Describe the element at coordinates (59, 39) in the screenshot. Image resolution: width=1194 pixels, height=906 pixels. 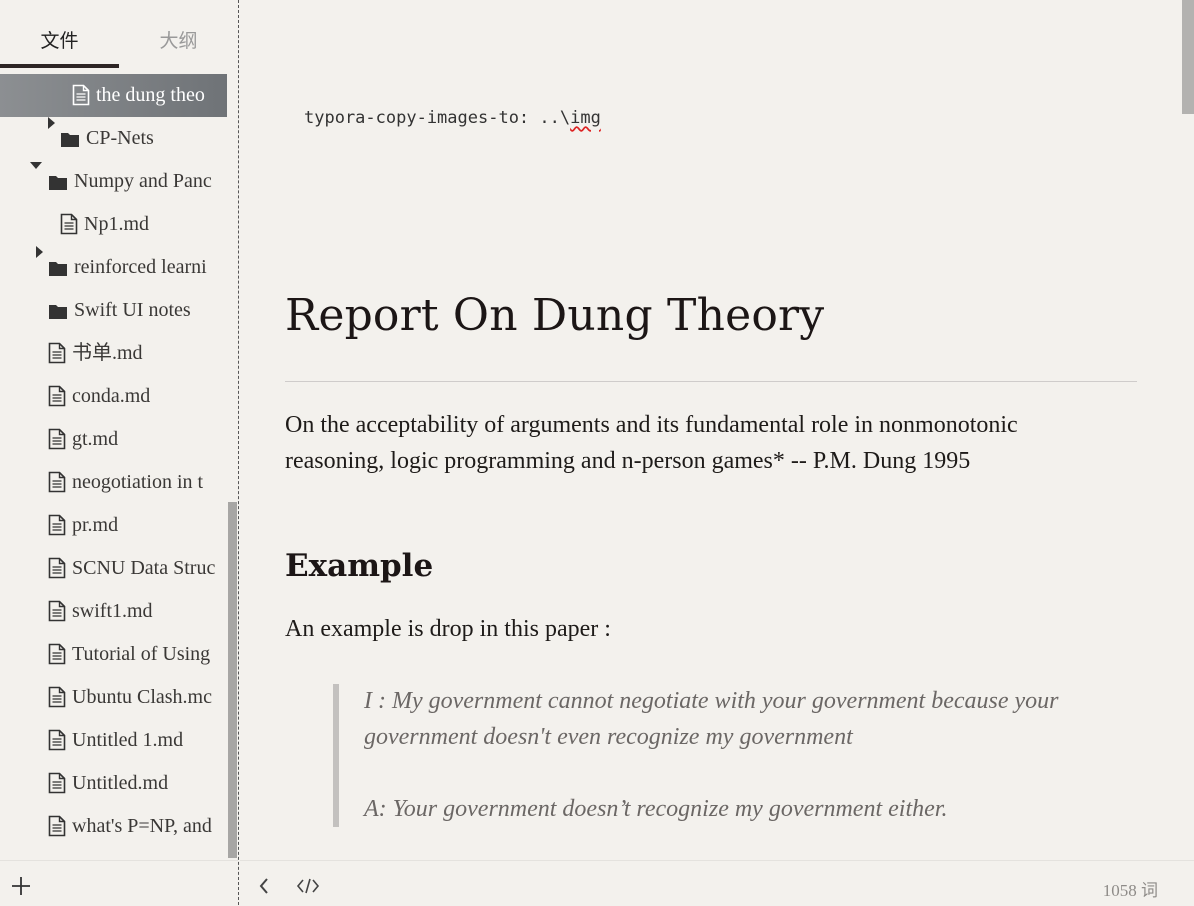
I see `tab-files: 文件` at that location.